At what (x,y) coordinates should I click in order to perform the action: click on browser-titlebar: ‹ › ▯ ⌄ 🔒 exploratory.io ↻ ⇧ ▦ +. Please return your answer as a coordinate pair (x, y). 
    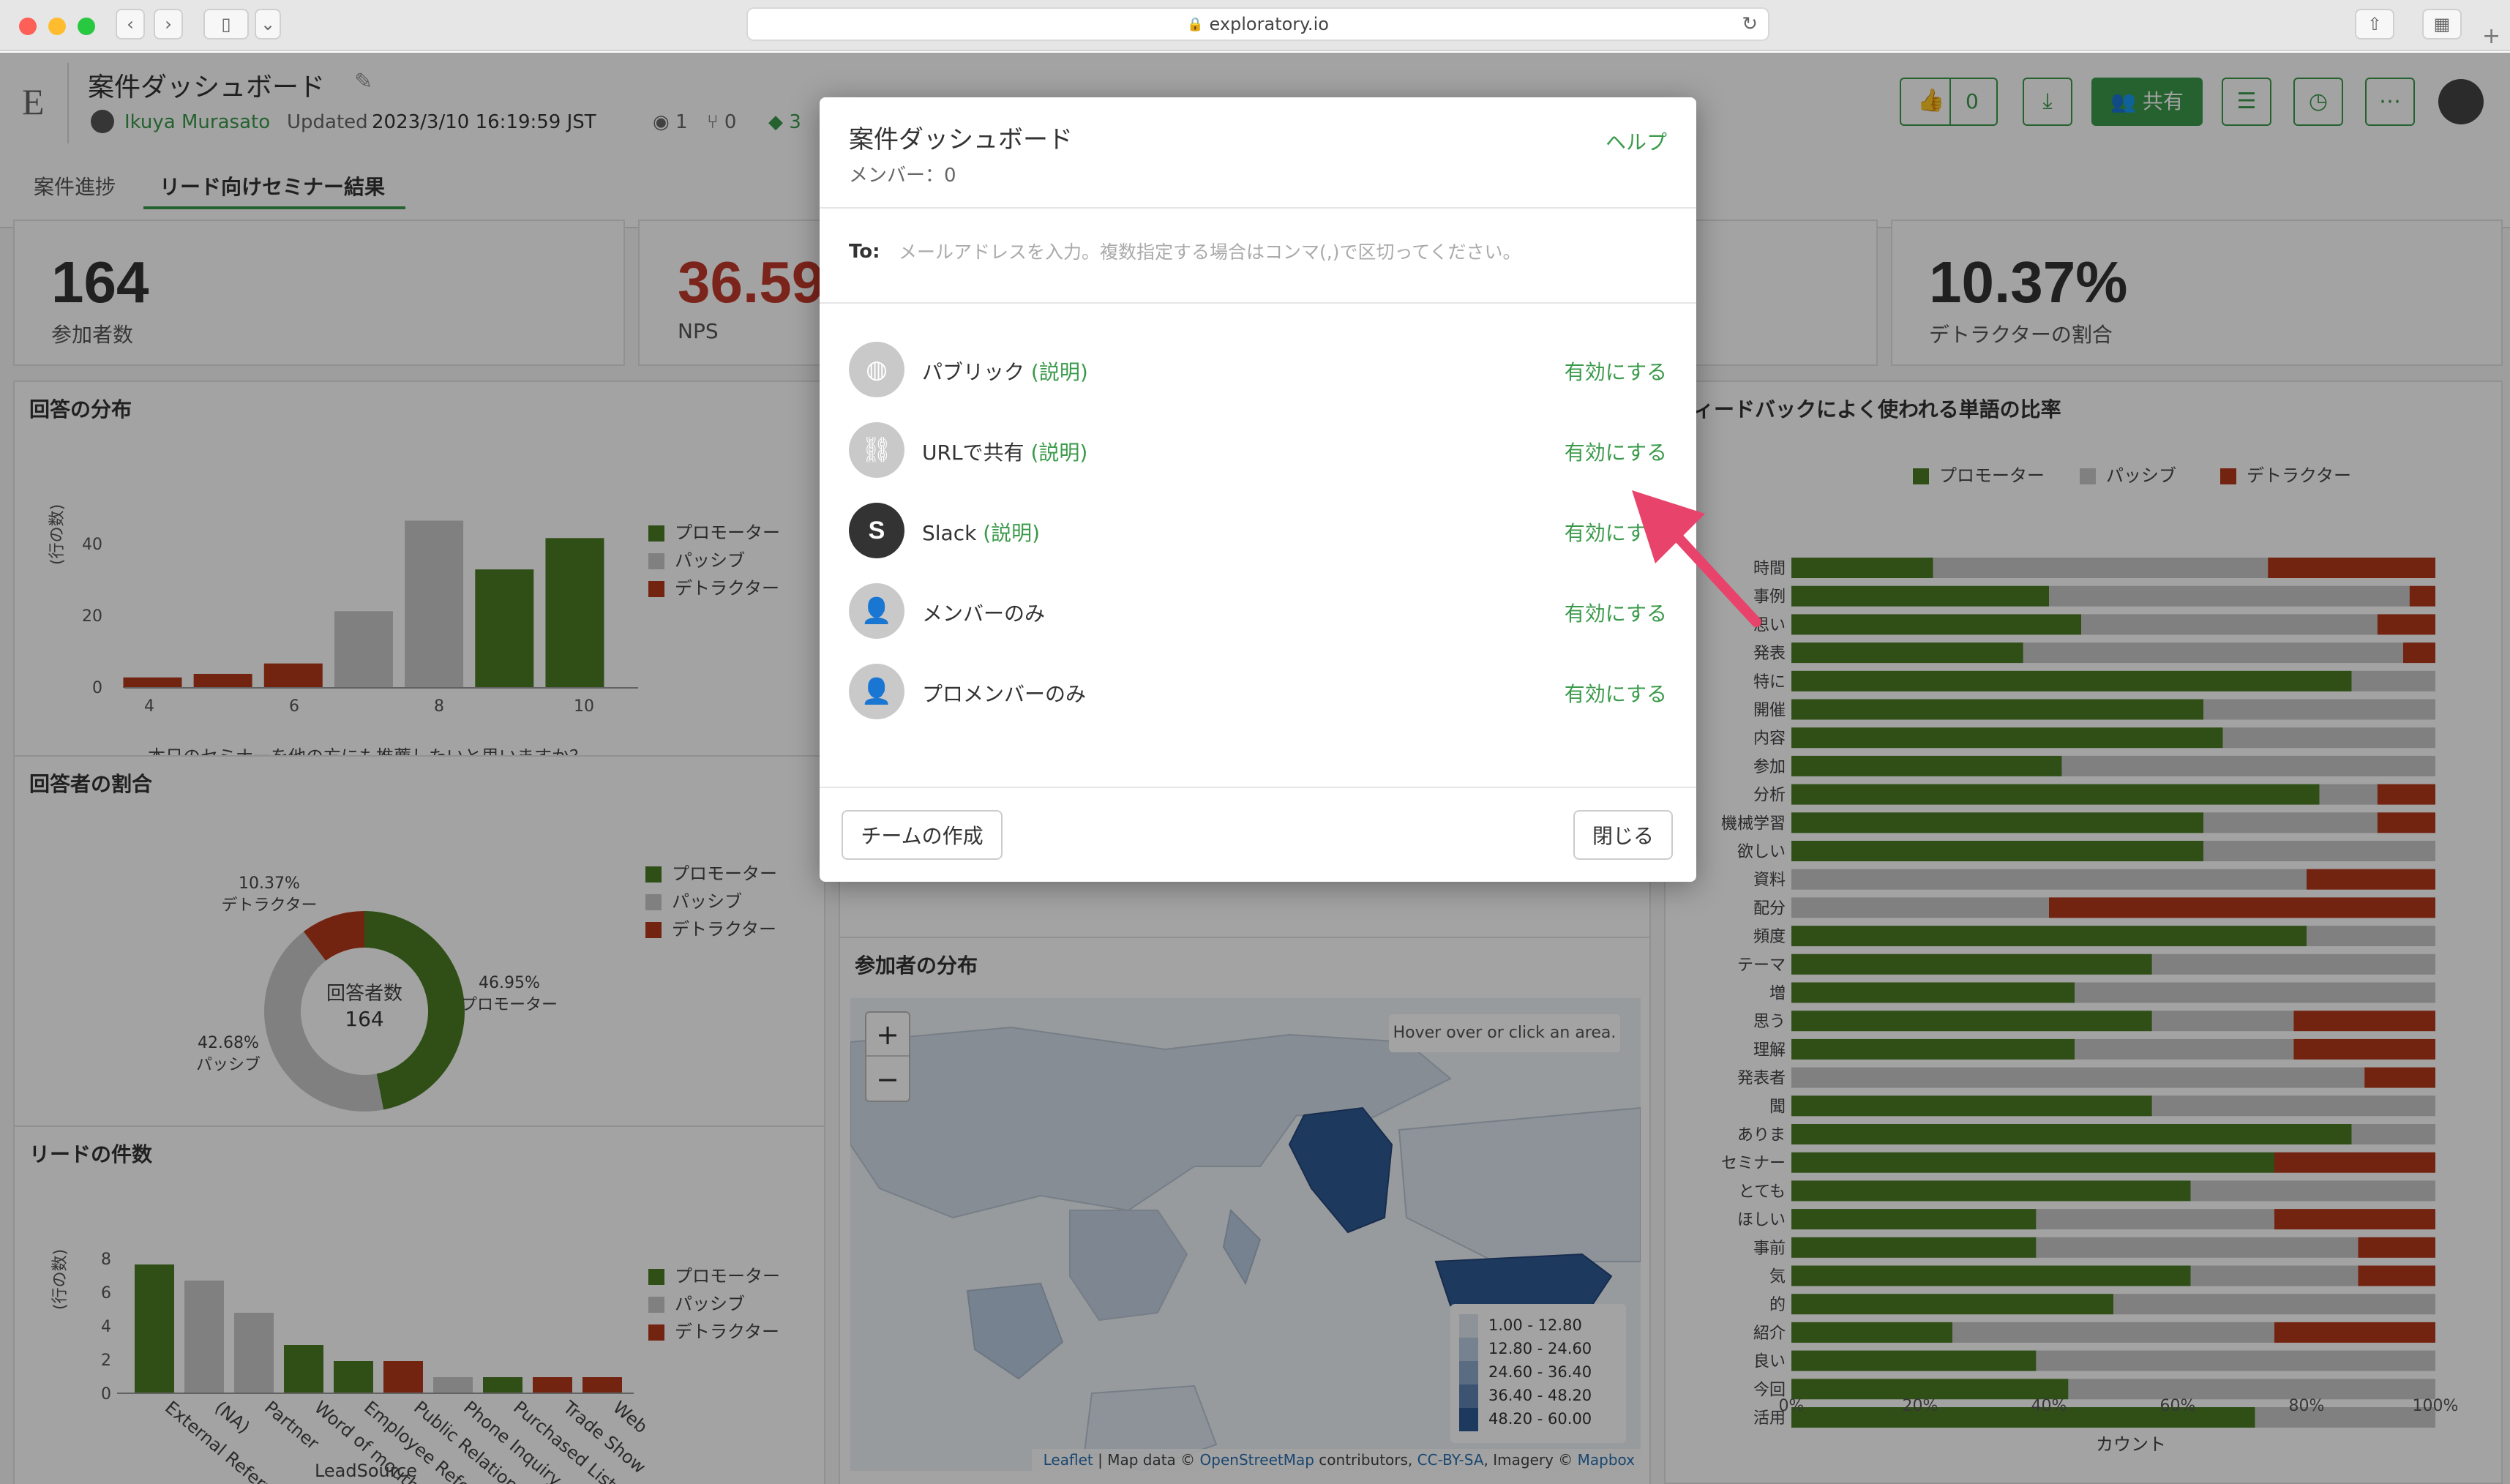
    Looking at the image, I should click on (1255, 25).